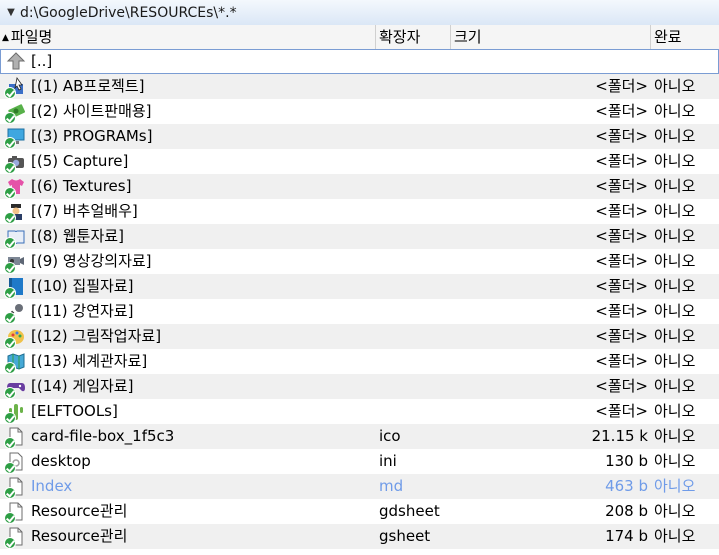  I want to click on file-ext: md, so click(391, 486).